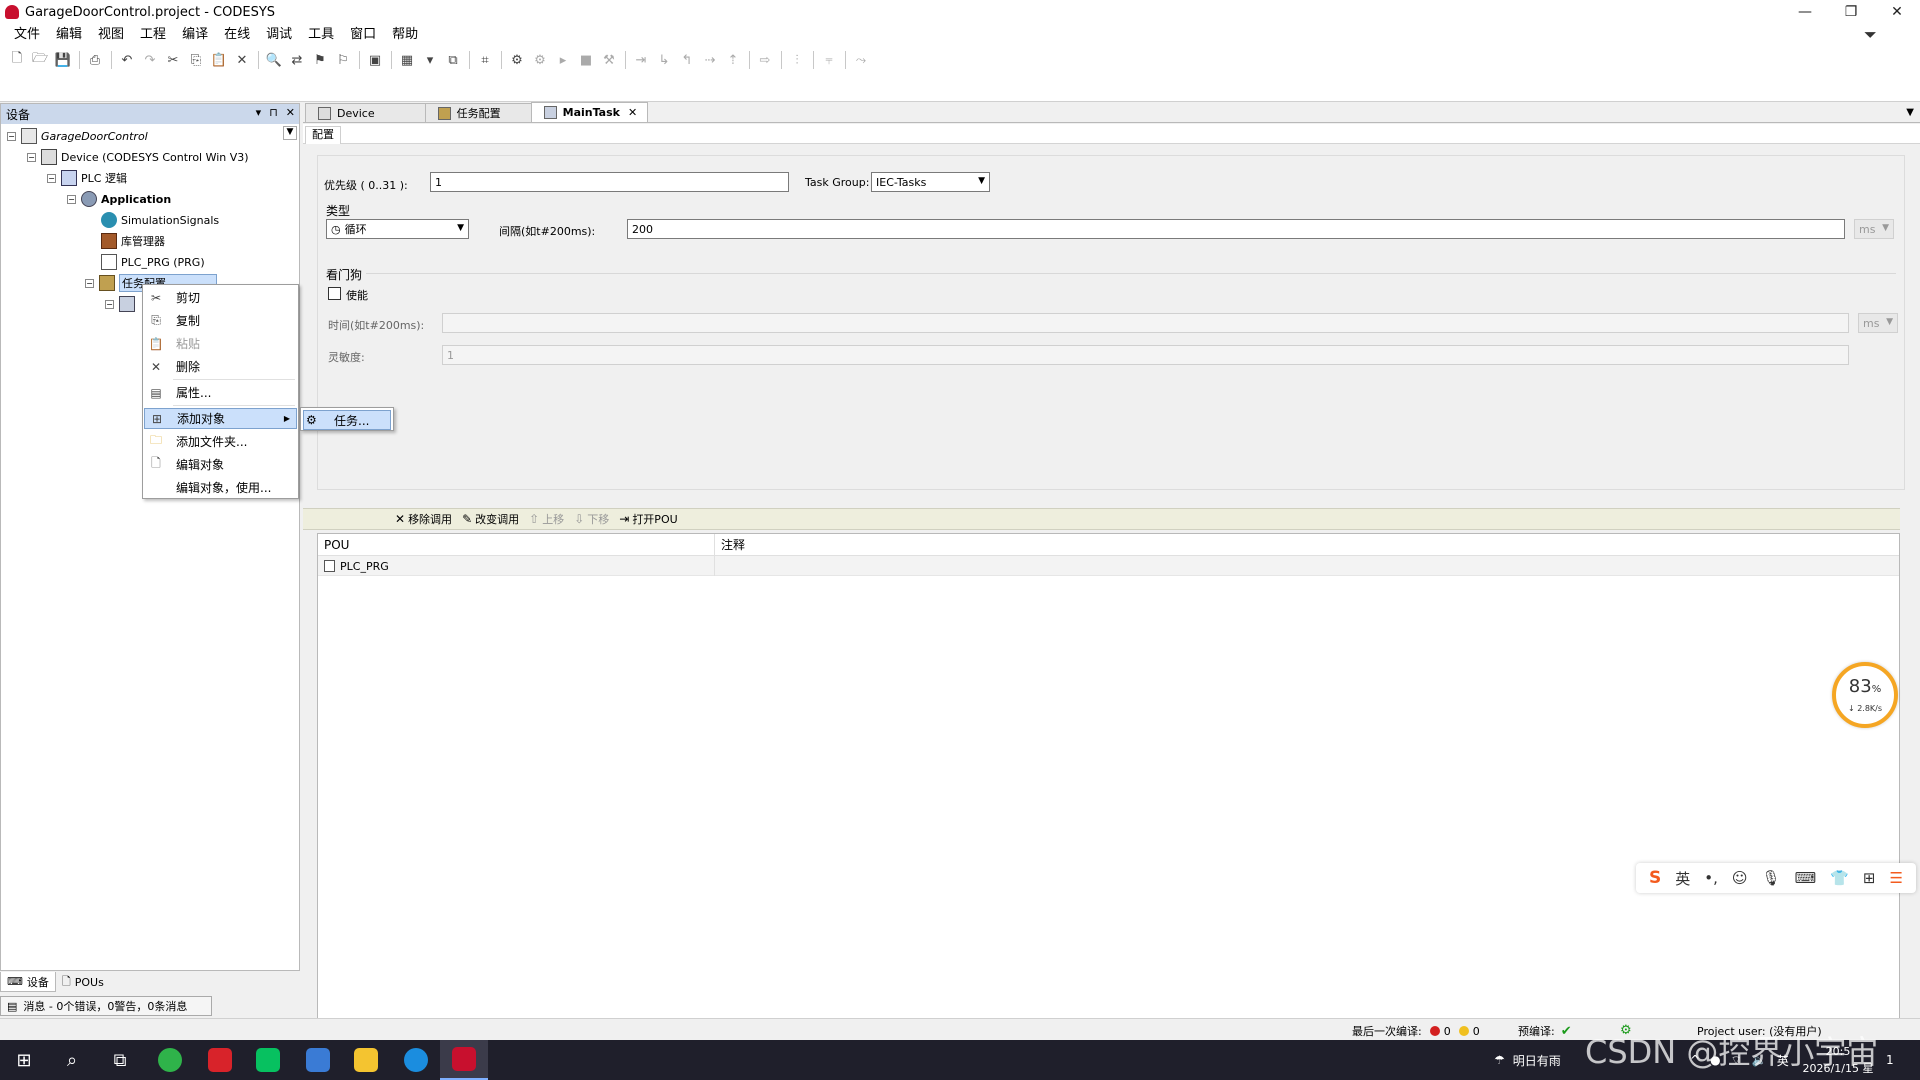  I want to click on menu-window: 窗口, so click(363, 35).